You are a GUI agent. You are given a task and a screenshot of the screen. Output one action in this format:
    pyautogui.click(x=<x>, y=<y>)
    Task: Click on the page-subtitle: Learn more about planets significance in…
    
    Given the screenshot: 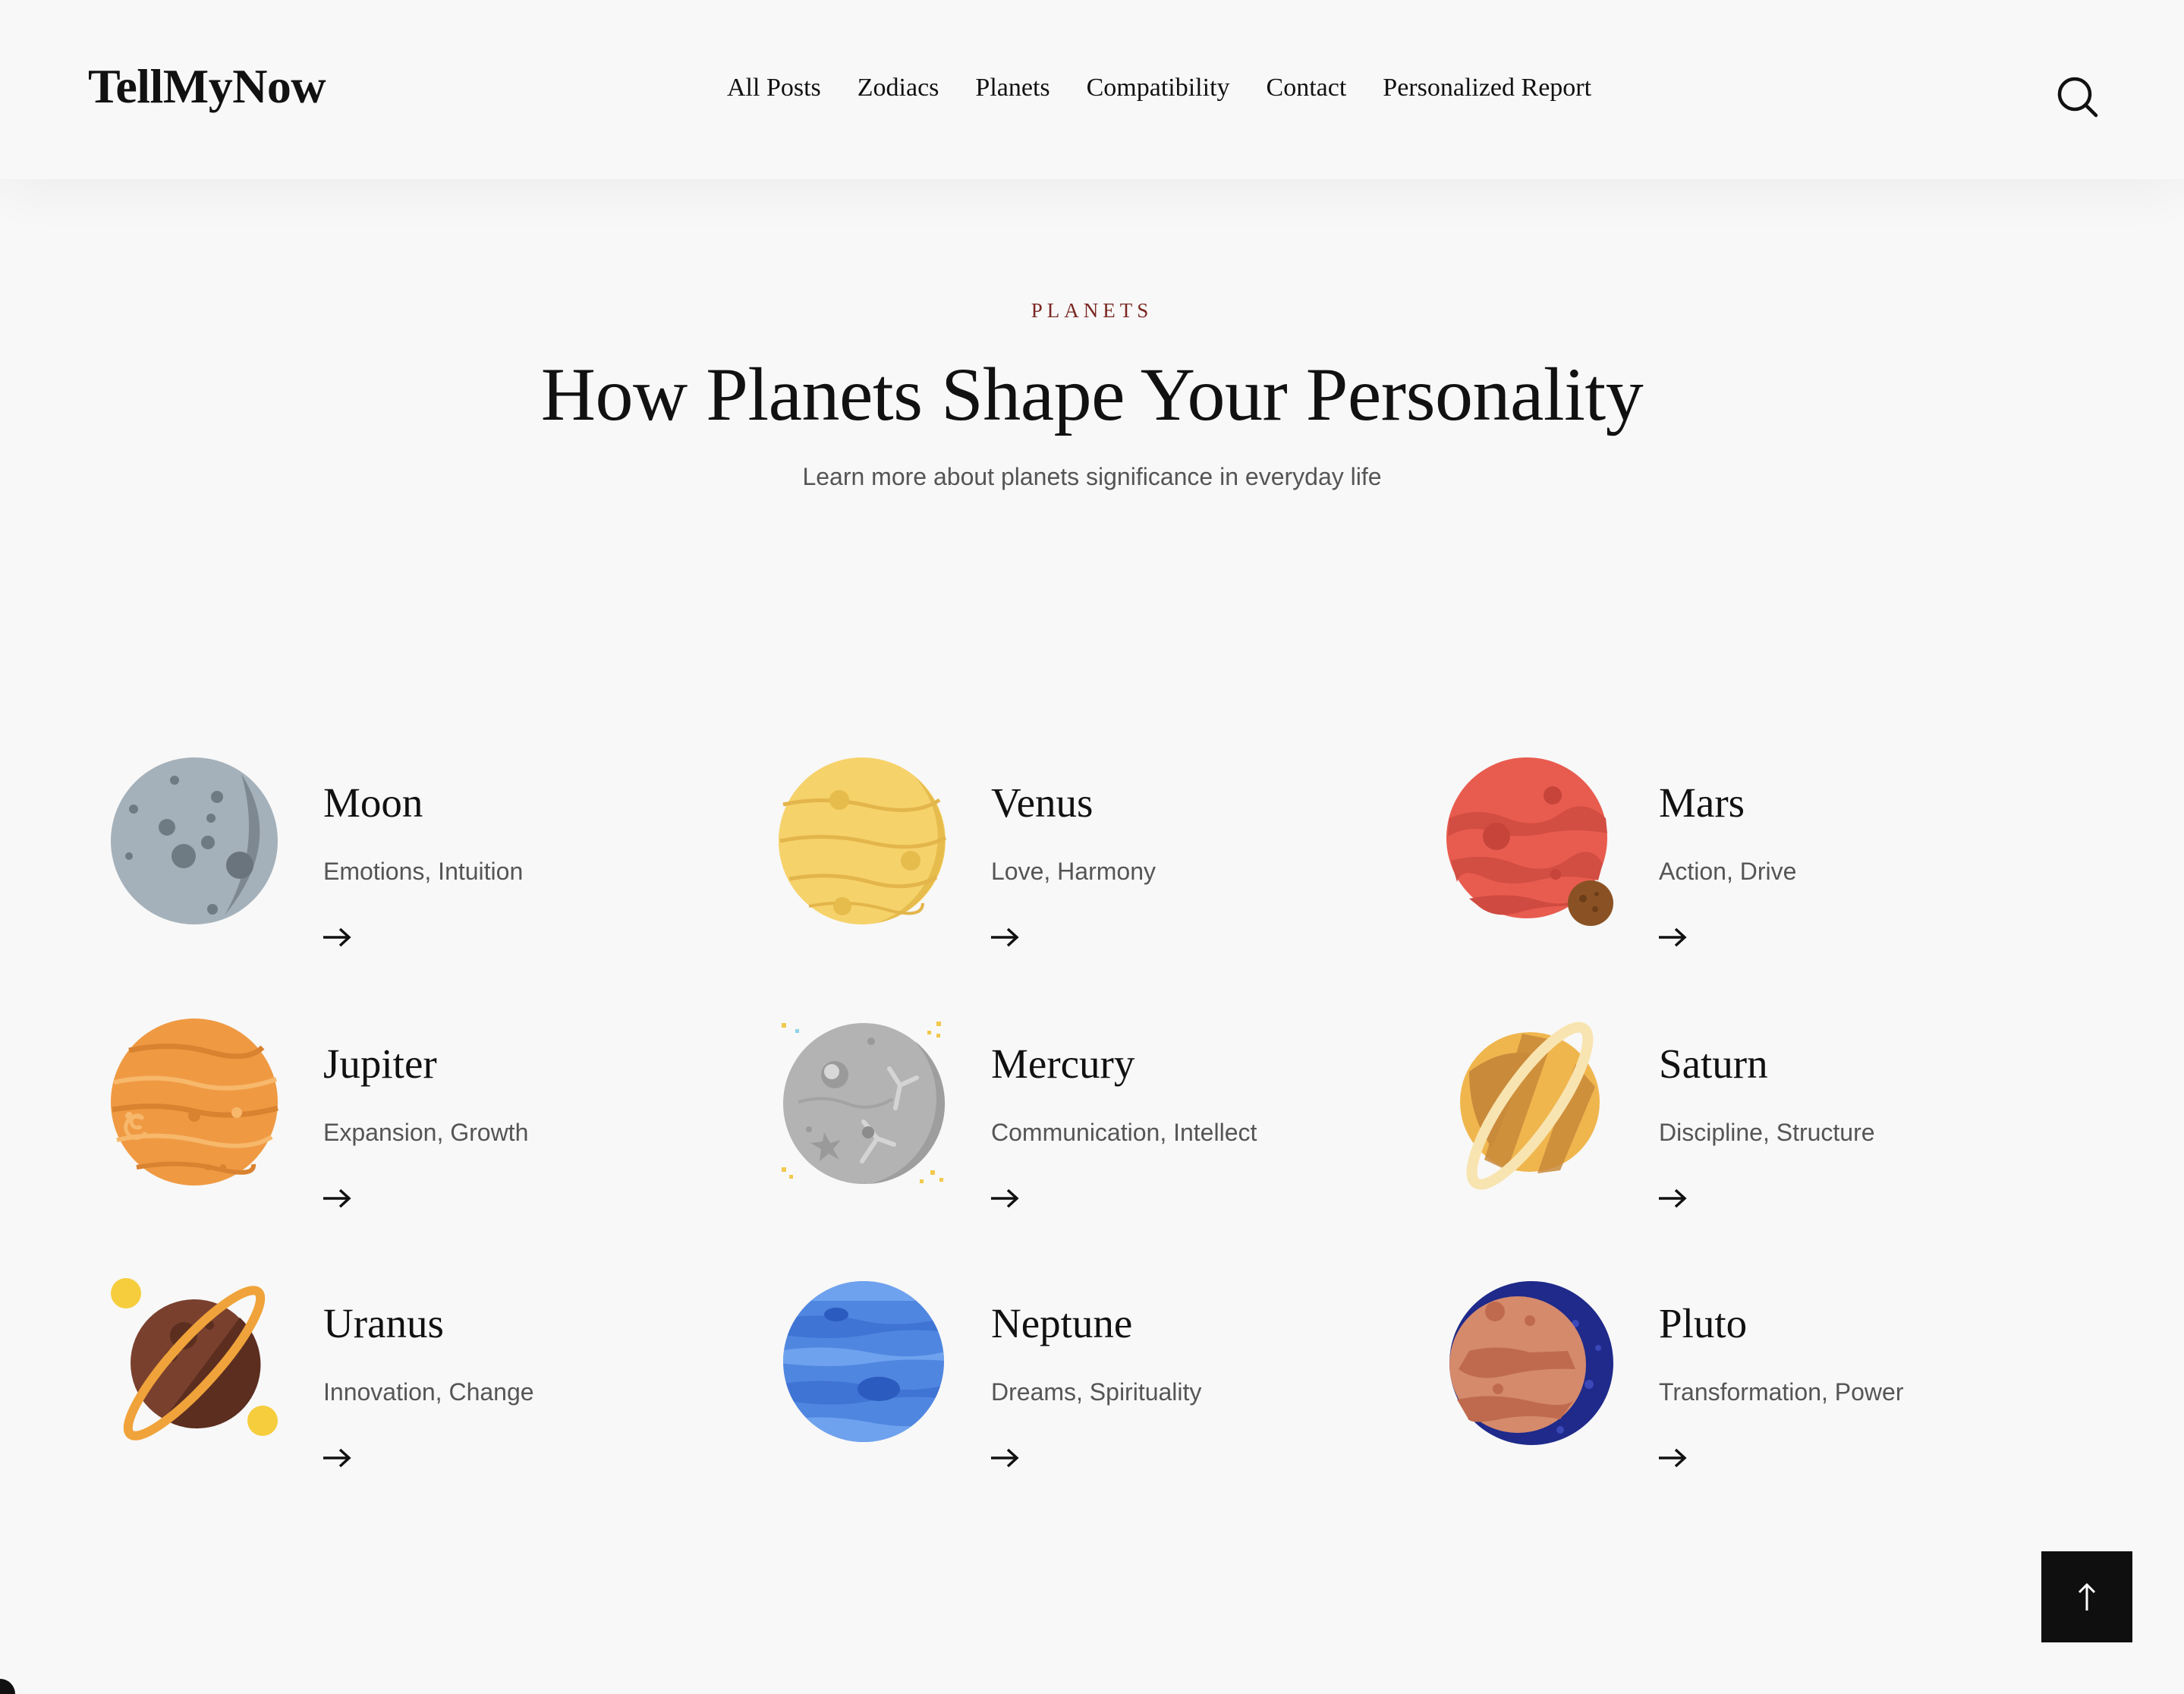 What is the action you would take?
    pyautogui.click(x=1092, y=476)
    